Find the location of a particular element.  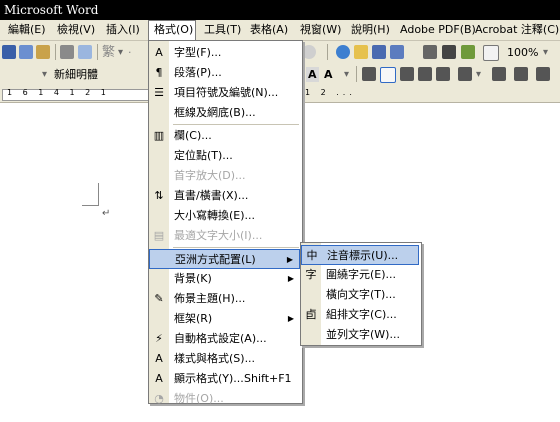

center-icon is located at coordinates (388, 75).